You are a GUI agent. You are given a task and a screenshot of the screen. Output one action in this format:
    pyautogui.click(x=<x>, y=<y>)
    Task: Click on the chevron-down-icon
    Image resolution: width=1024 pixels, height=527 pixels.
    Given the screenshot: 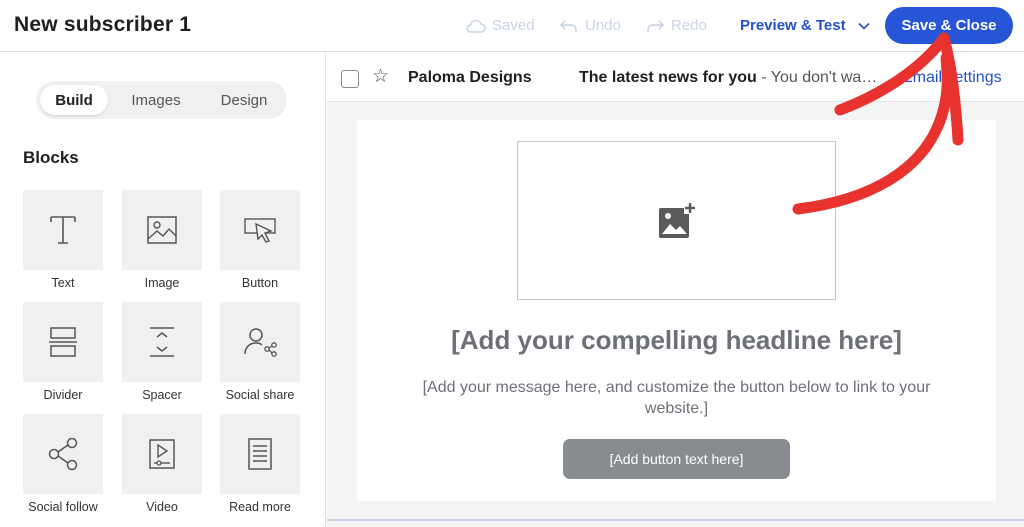 What is the action you would take?
    pyautogui.click(x=864, y=26)
    